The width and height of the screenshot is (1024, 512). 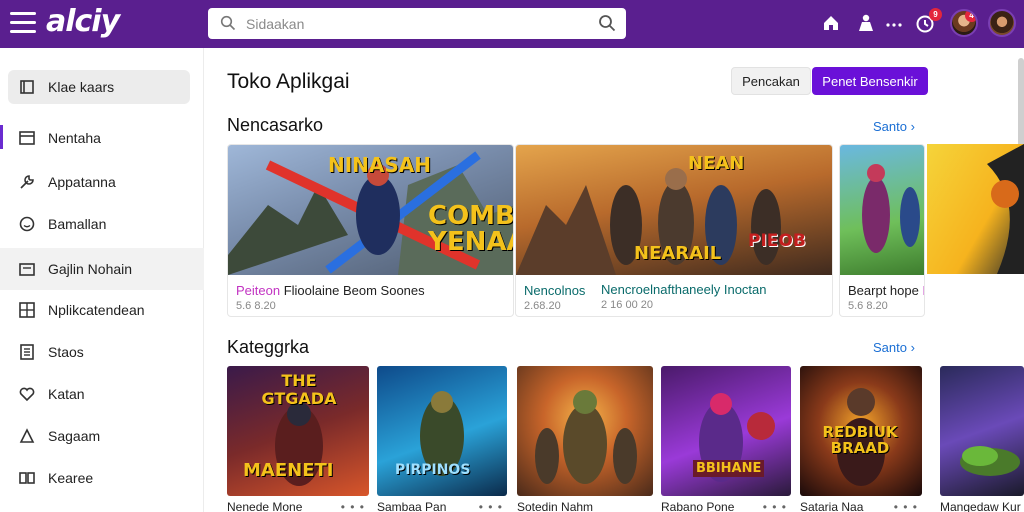 I want to click on card-title: Mangedaw Kur, so click(x=980, y=506).